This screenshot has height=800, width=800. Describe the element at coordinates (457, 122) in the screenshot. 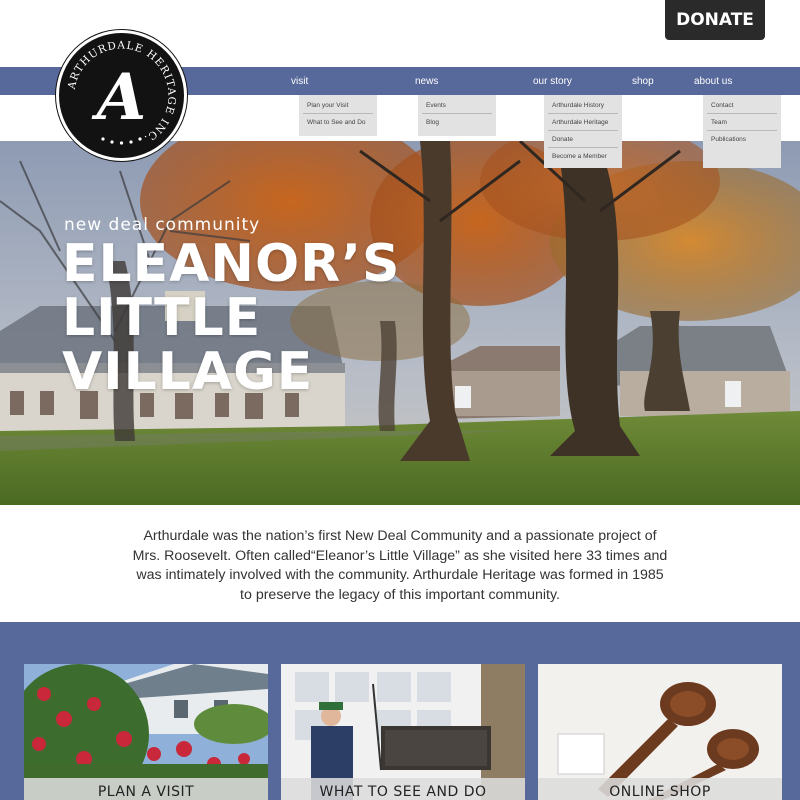

I see `dropdown-item-blog: Blog` at that location.